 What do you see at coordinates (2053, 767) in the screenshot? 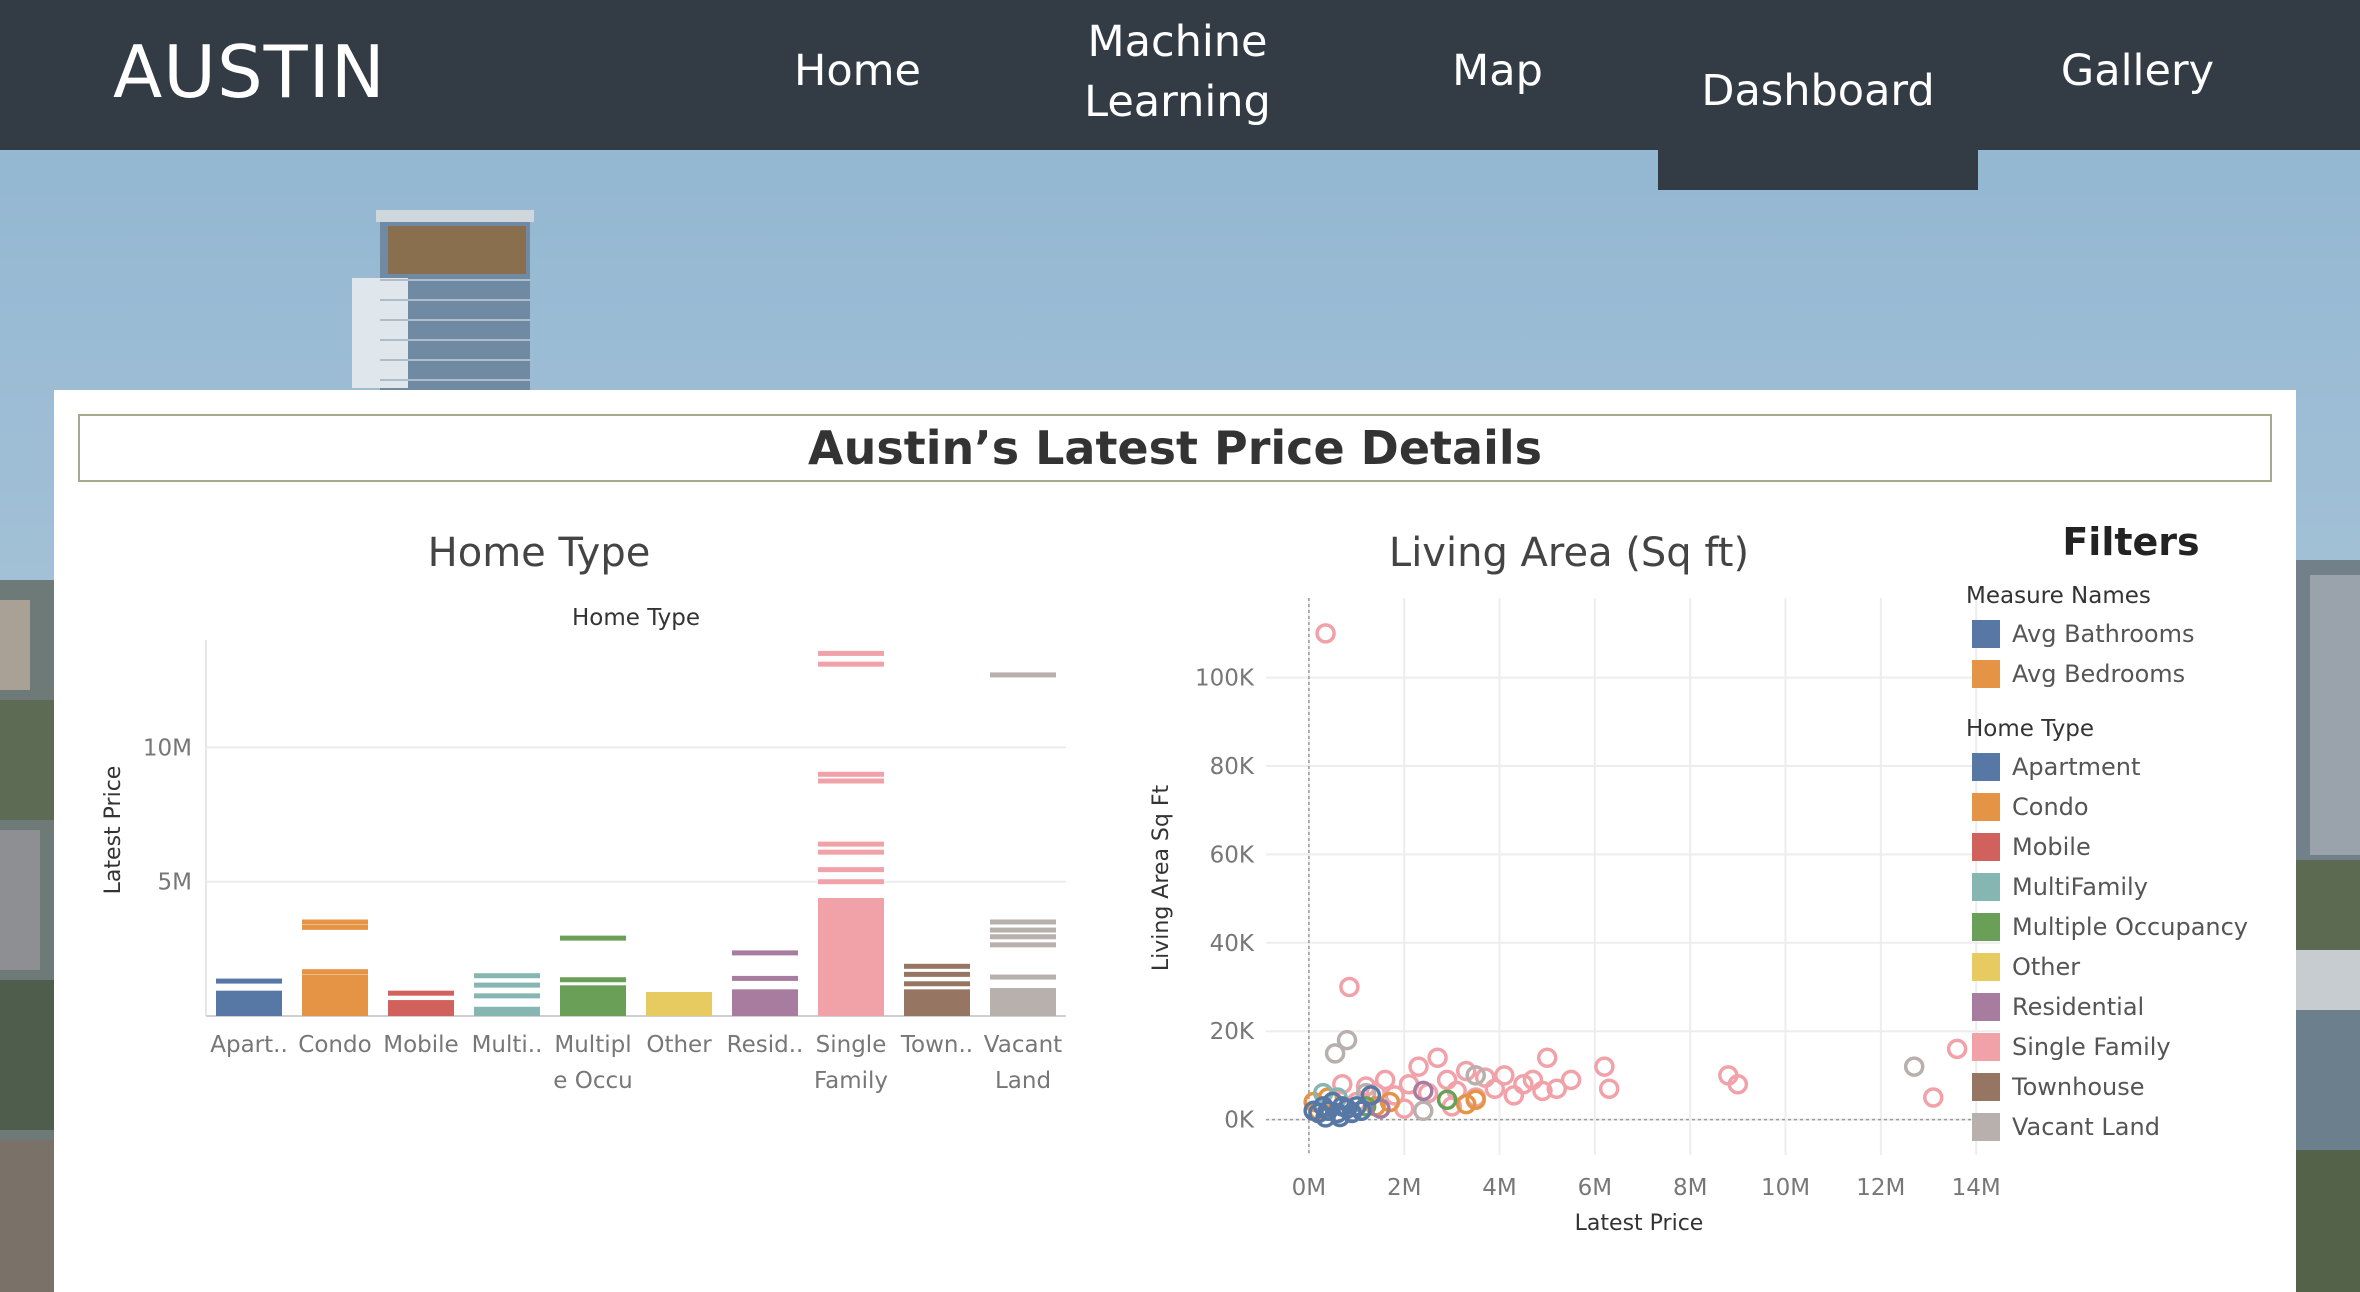
I see `home-type-filter-item: Apartment` at bounding box center [2053, 767].